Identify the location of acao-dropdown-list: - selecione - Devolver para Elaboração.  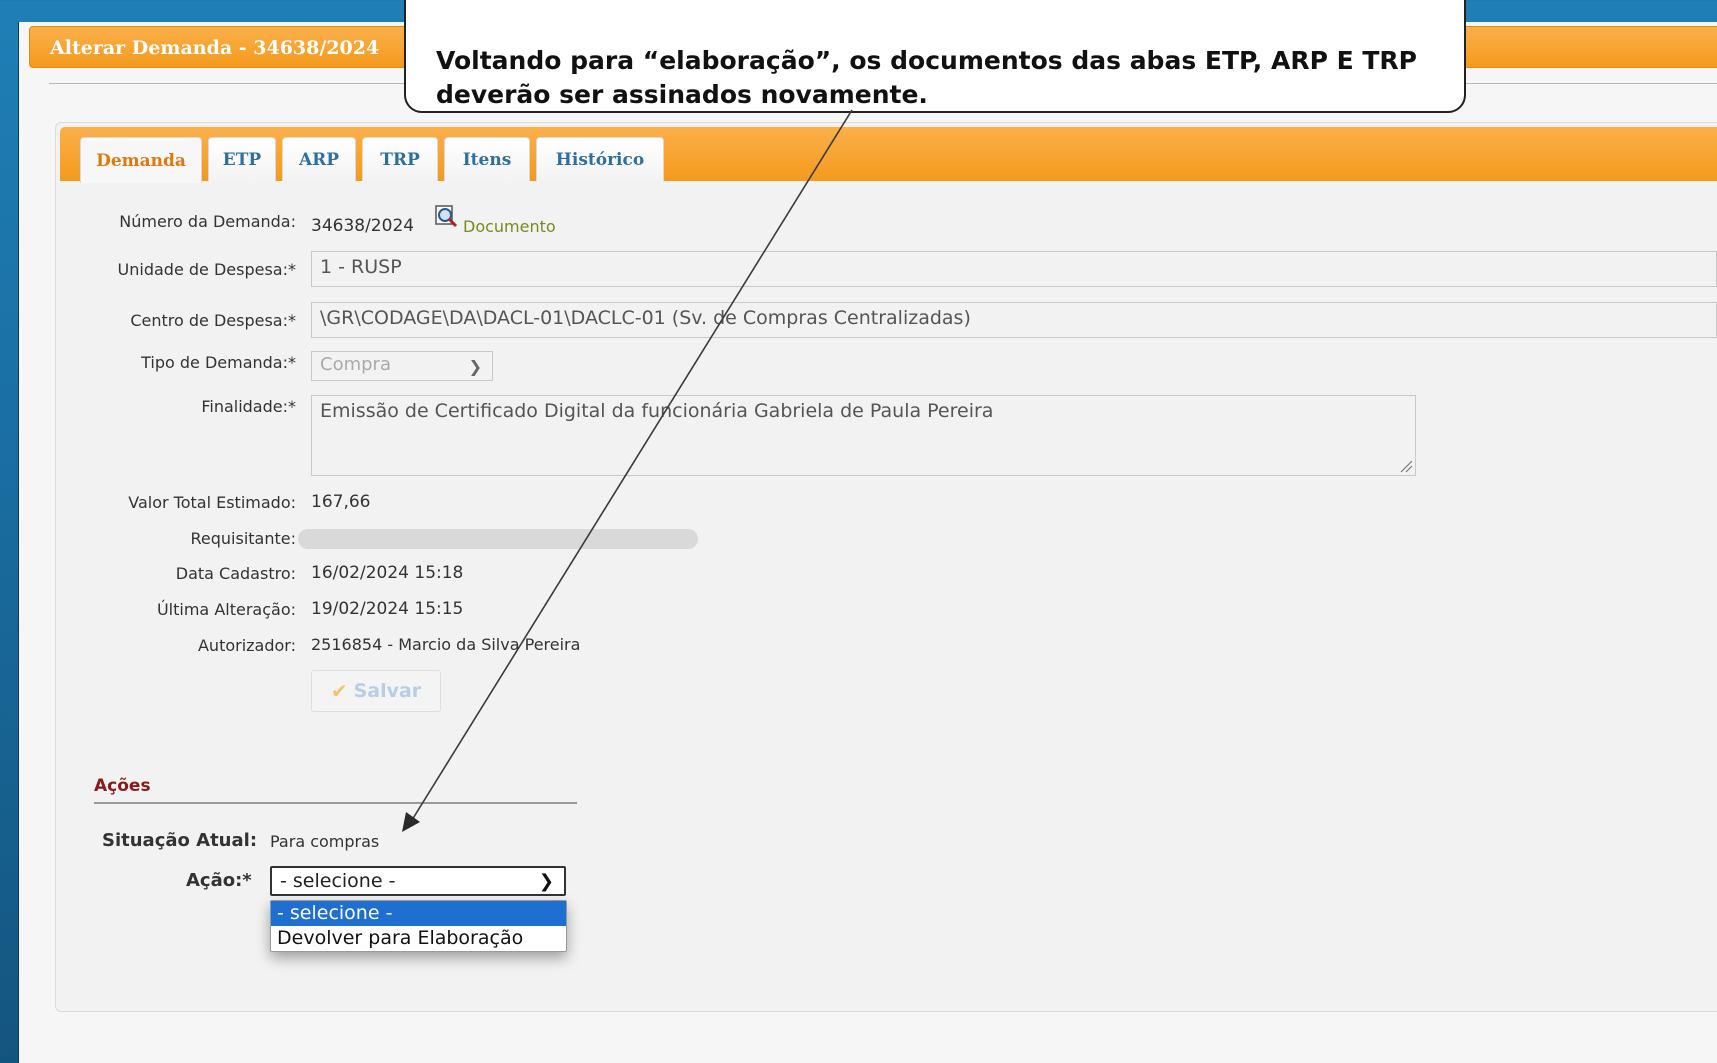
(418, 926).